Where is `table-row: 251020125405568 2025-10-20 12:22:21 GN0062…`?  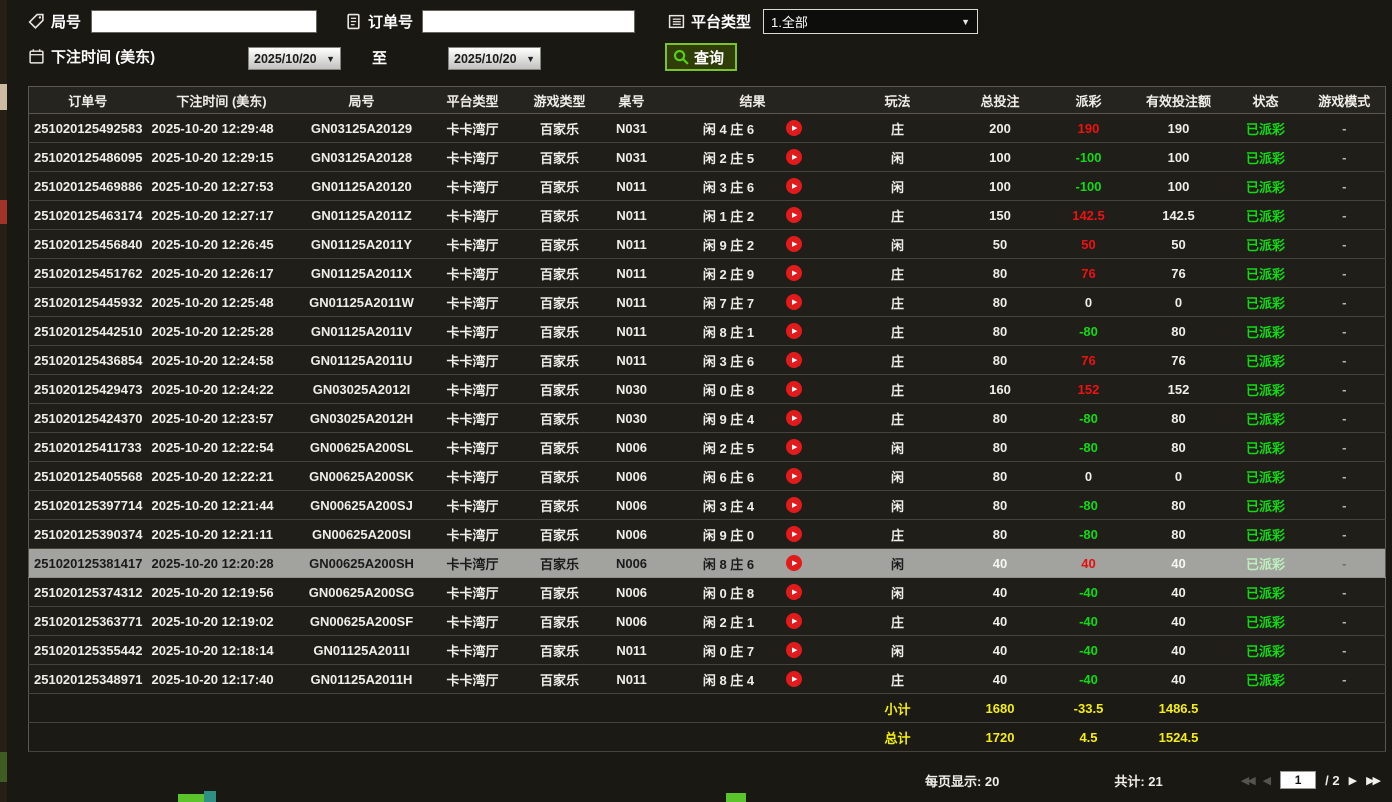 table-row: 251020125405568 2025-10-20 12:22:21 GN0062… is located at coordinates (707, 476).